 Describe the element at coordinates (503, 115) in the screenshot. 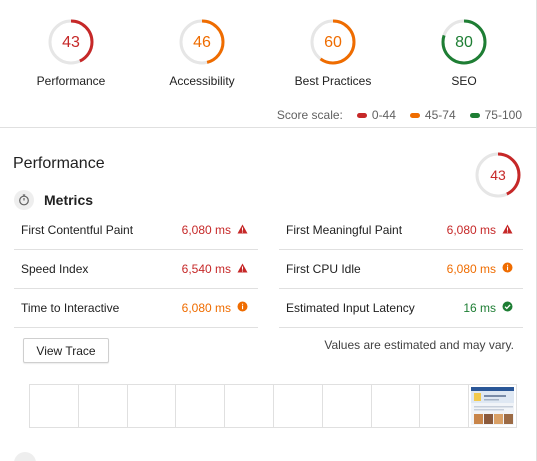

I see `scale-pass-text: 75-100` at that location.